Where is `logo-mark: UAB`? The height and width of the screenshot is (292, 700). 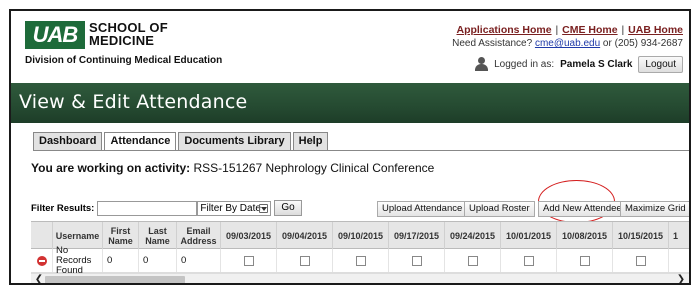 logo-mark: UAB is located at coordinates (55, 35).